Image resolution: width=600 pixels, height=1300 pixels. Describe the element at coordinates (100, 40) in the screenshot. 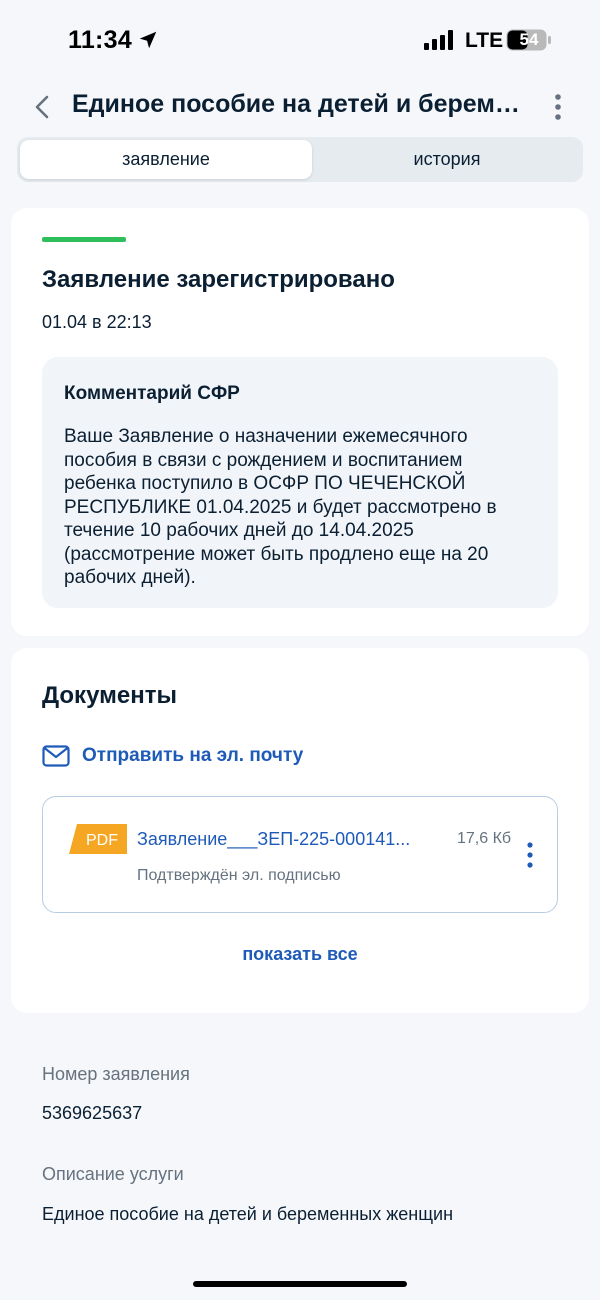

I see `status-time: 11:34` at that location.